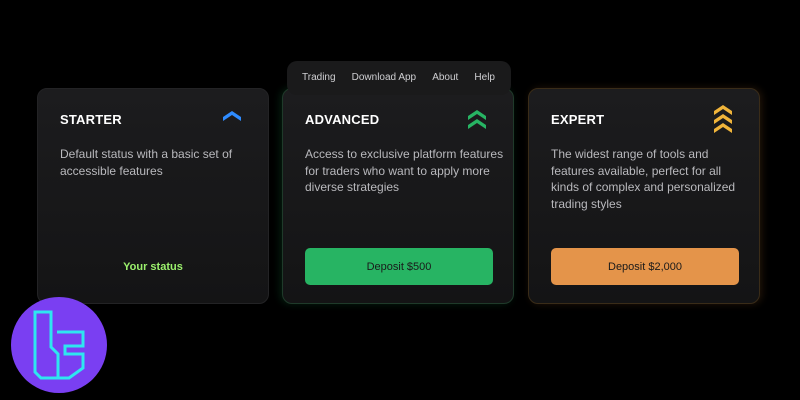  I want to click on deposit-500-button: Deposit $500, so click(399, 266).